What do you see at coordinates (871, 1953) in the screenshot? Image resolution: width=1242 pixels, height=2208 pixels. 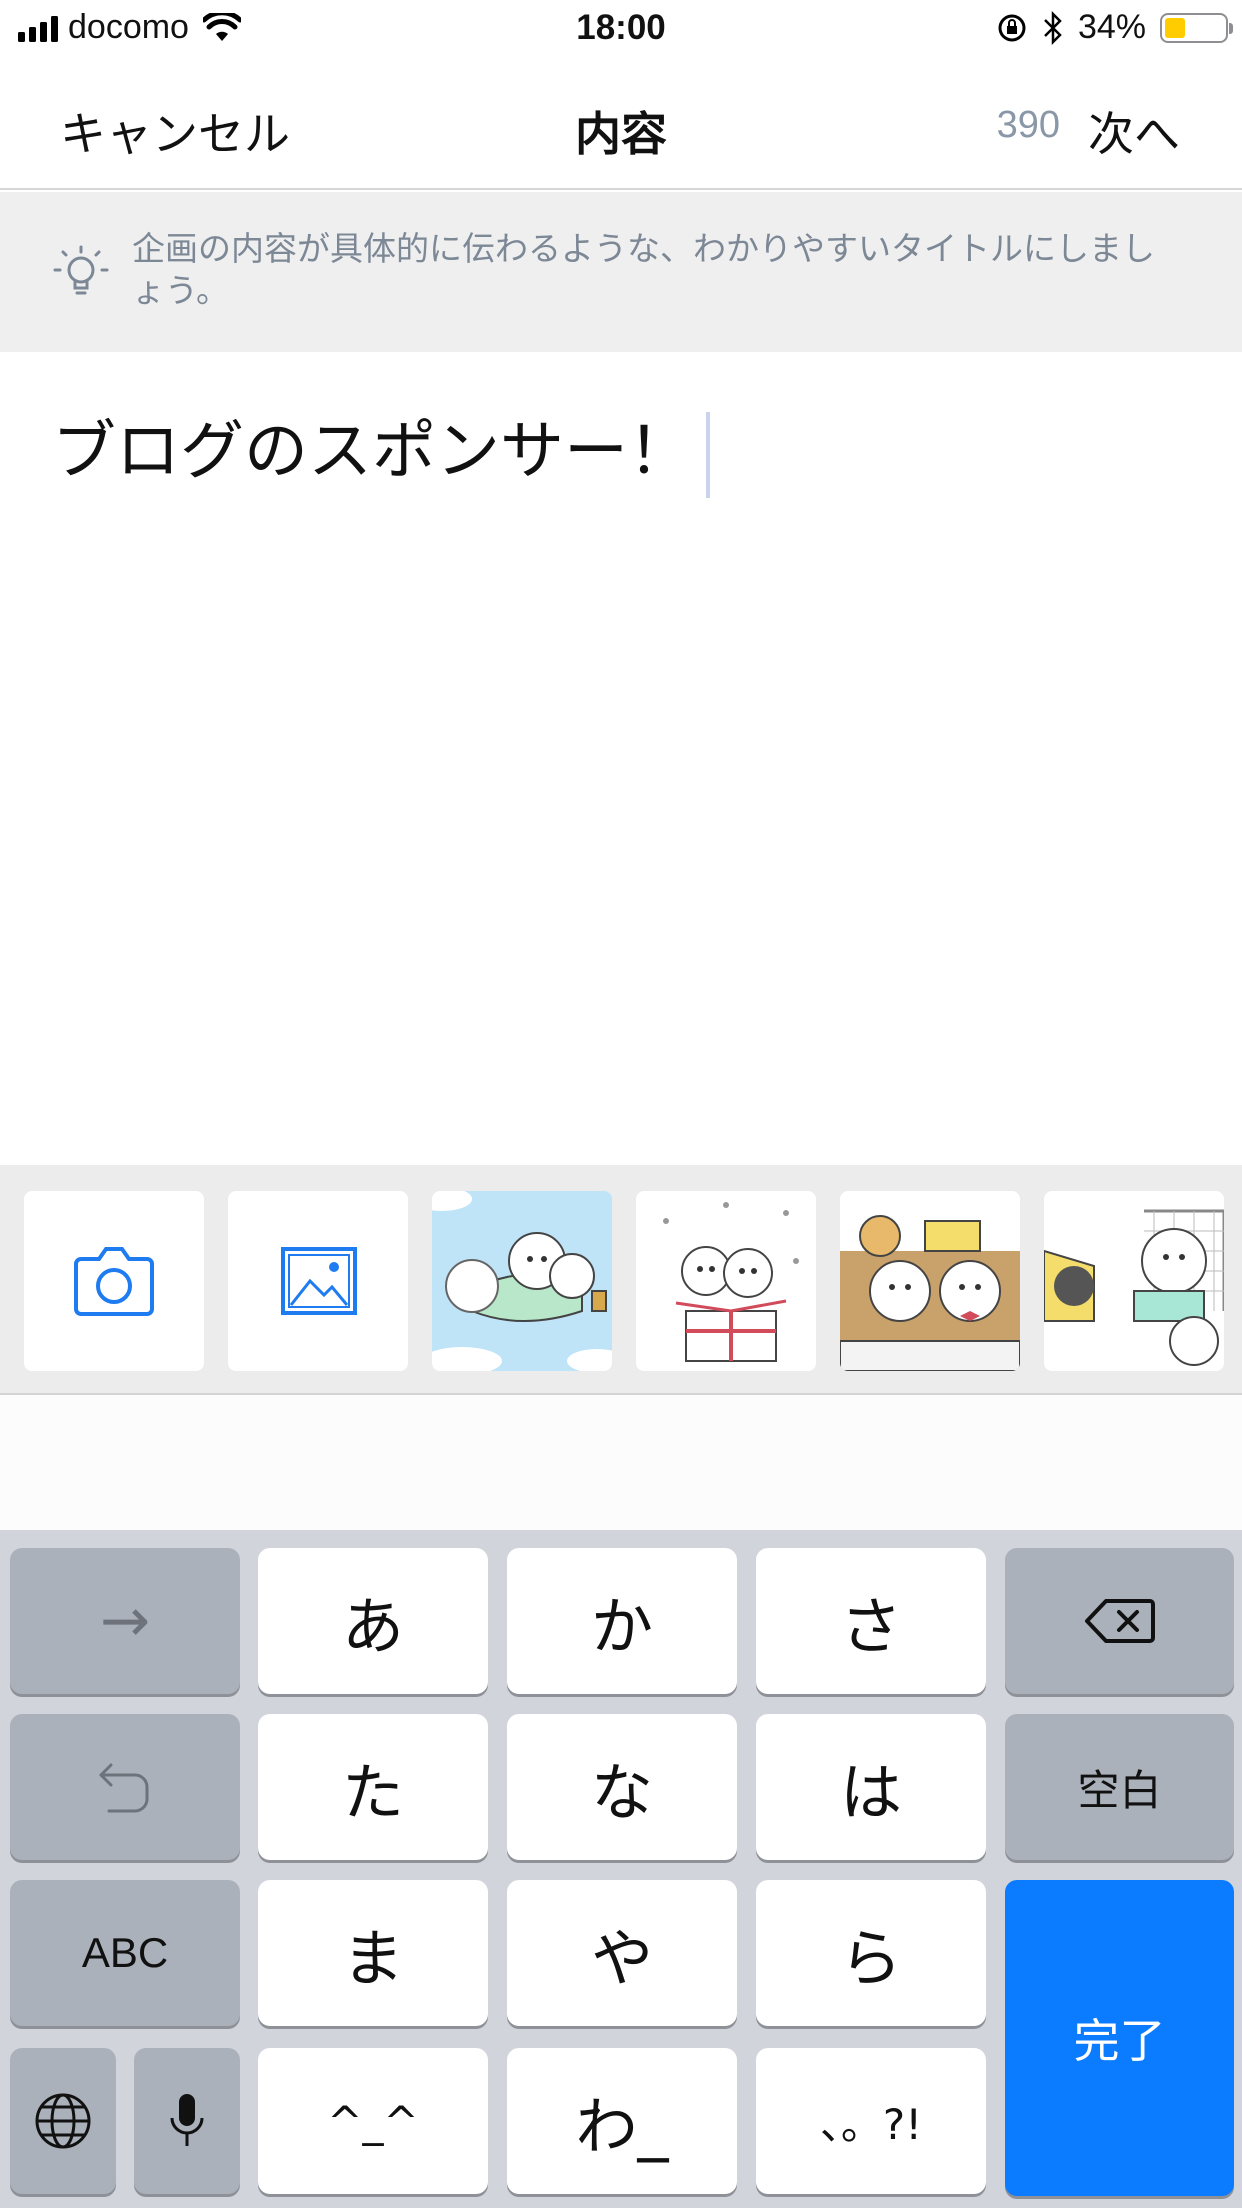 I see `key-ra: ら` at bounding box center [871, 1953].